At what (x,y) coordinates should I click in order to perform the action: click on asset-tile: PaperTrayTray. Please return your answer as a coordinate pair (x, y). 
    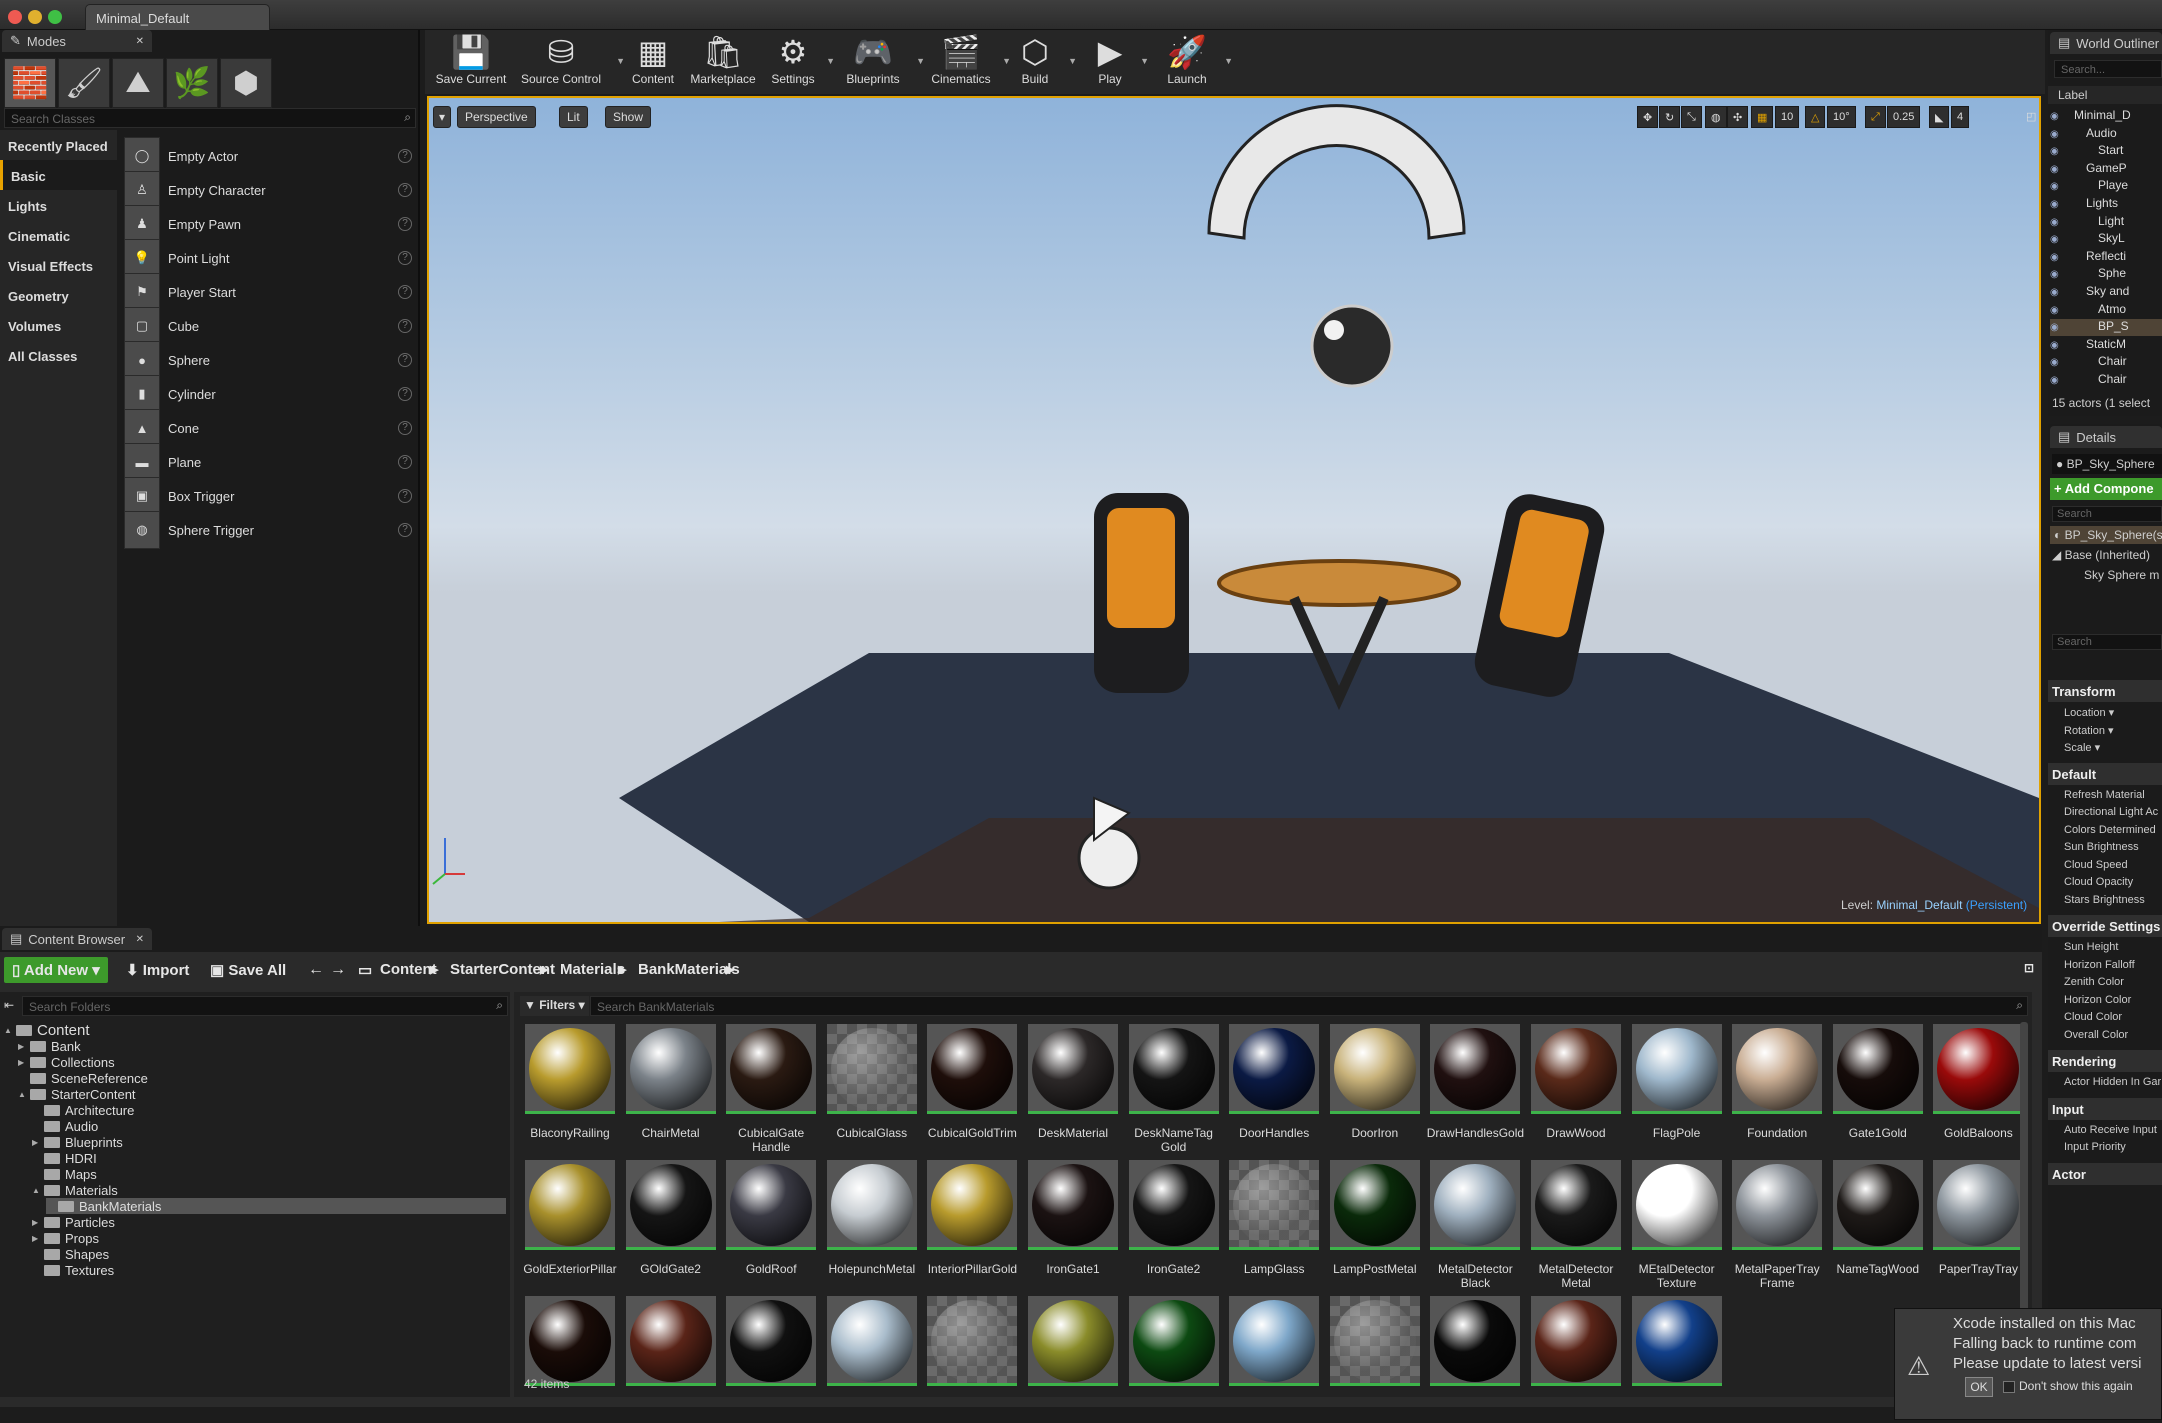
    Looking at the image, I should click on (1978, 1222).